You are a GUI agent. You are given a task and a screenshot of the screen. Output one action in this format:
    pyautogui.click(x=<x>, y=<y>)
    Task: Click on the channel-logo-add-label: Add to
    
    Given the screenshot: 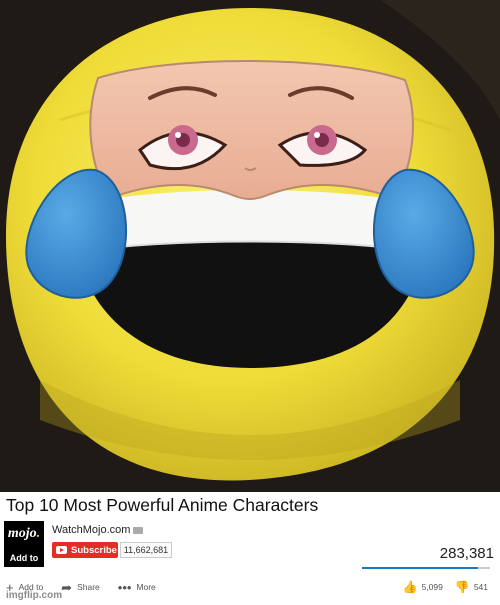 What is the action you would take?
    pyautogui.click(x=24, y=558)
    